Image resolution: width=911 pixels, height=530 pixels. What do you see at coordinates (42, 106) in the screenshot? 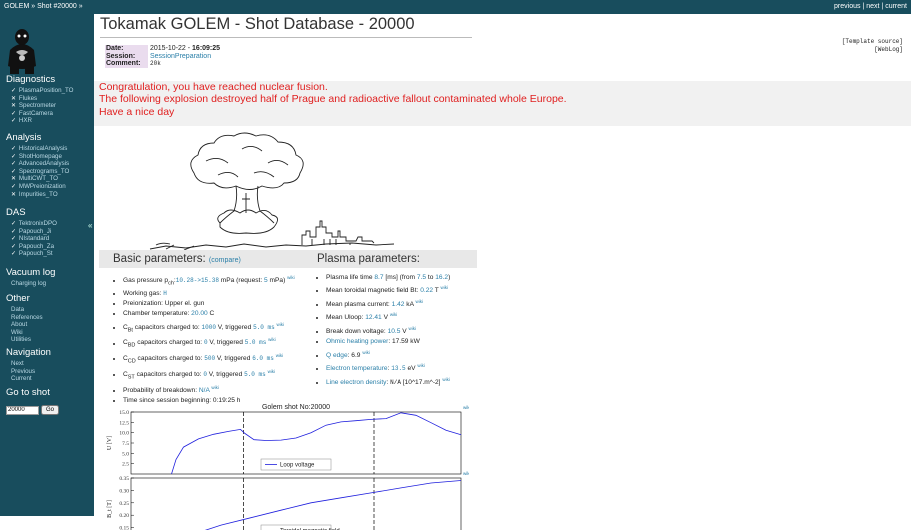
I see `sidebar-item-spectrometer: ✕ Spectrometer` at bounding box center [42, 106].